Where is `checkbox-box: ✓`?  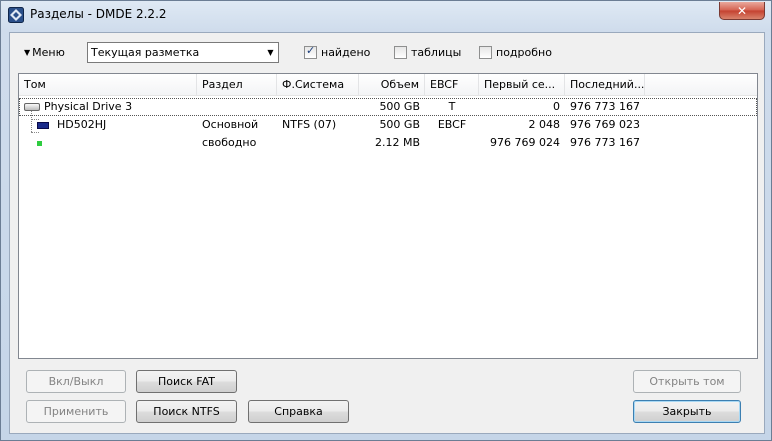 checkbox-box: ✓ is located at coordinates (310, 51).